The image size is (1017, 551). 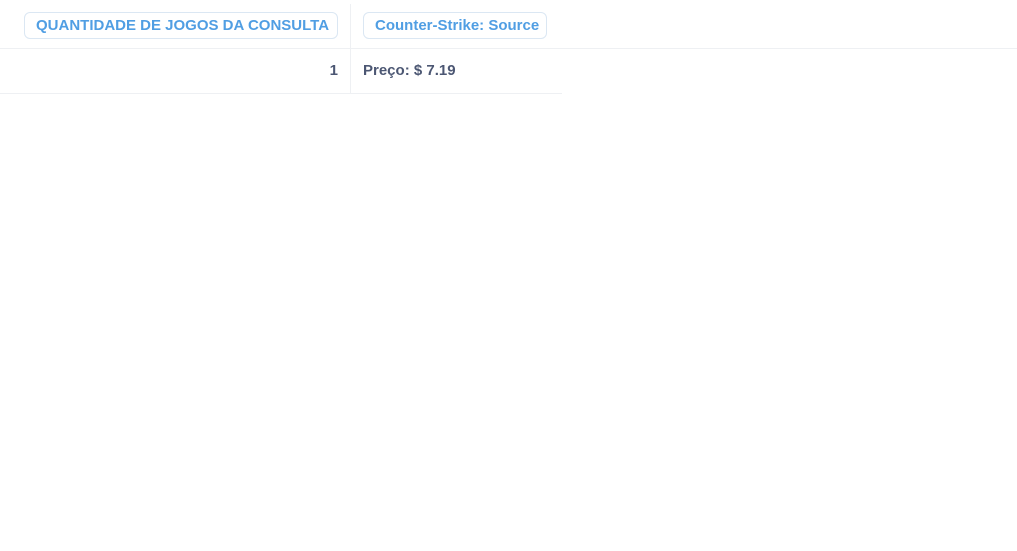 I want to click on table-row: 1 Preço: $ 7.19, so click(x=281, y=71).